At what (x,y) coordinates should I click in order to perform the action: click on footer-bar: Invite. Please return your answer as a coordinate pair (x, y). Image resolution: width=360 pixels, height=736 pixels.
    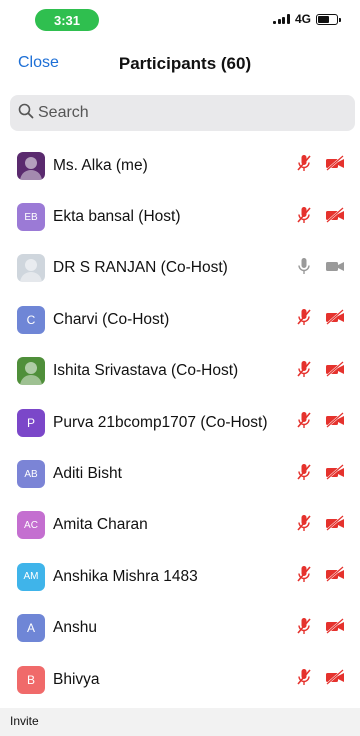
    Looking at the image, I should click on (180, 722).